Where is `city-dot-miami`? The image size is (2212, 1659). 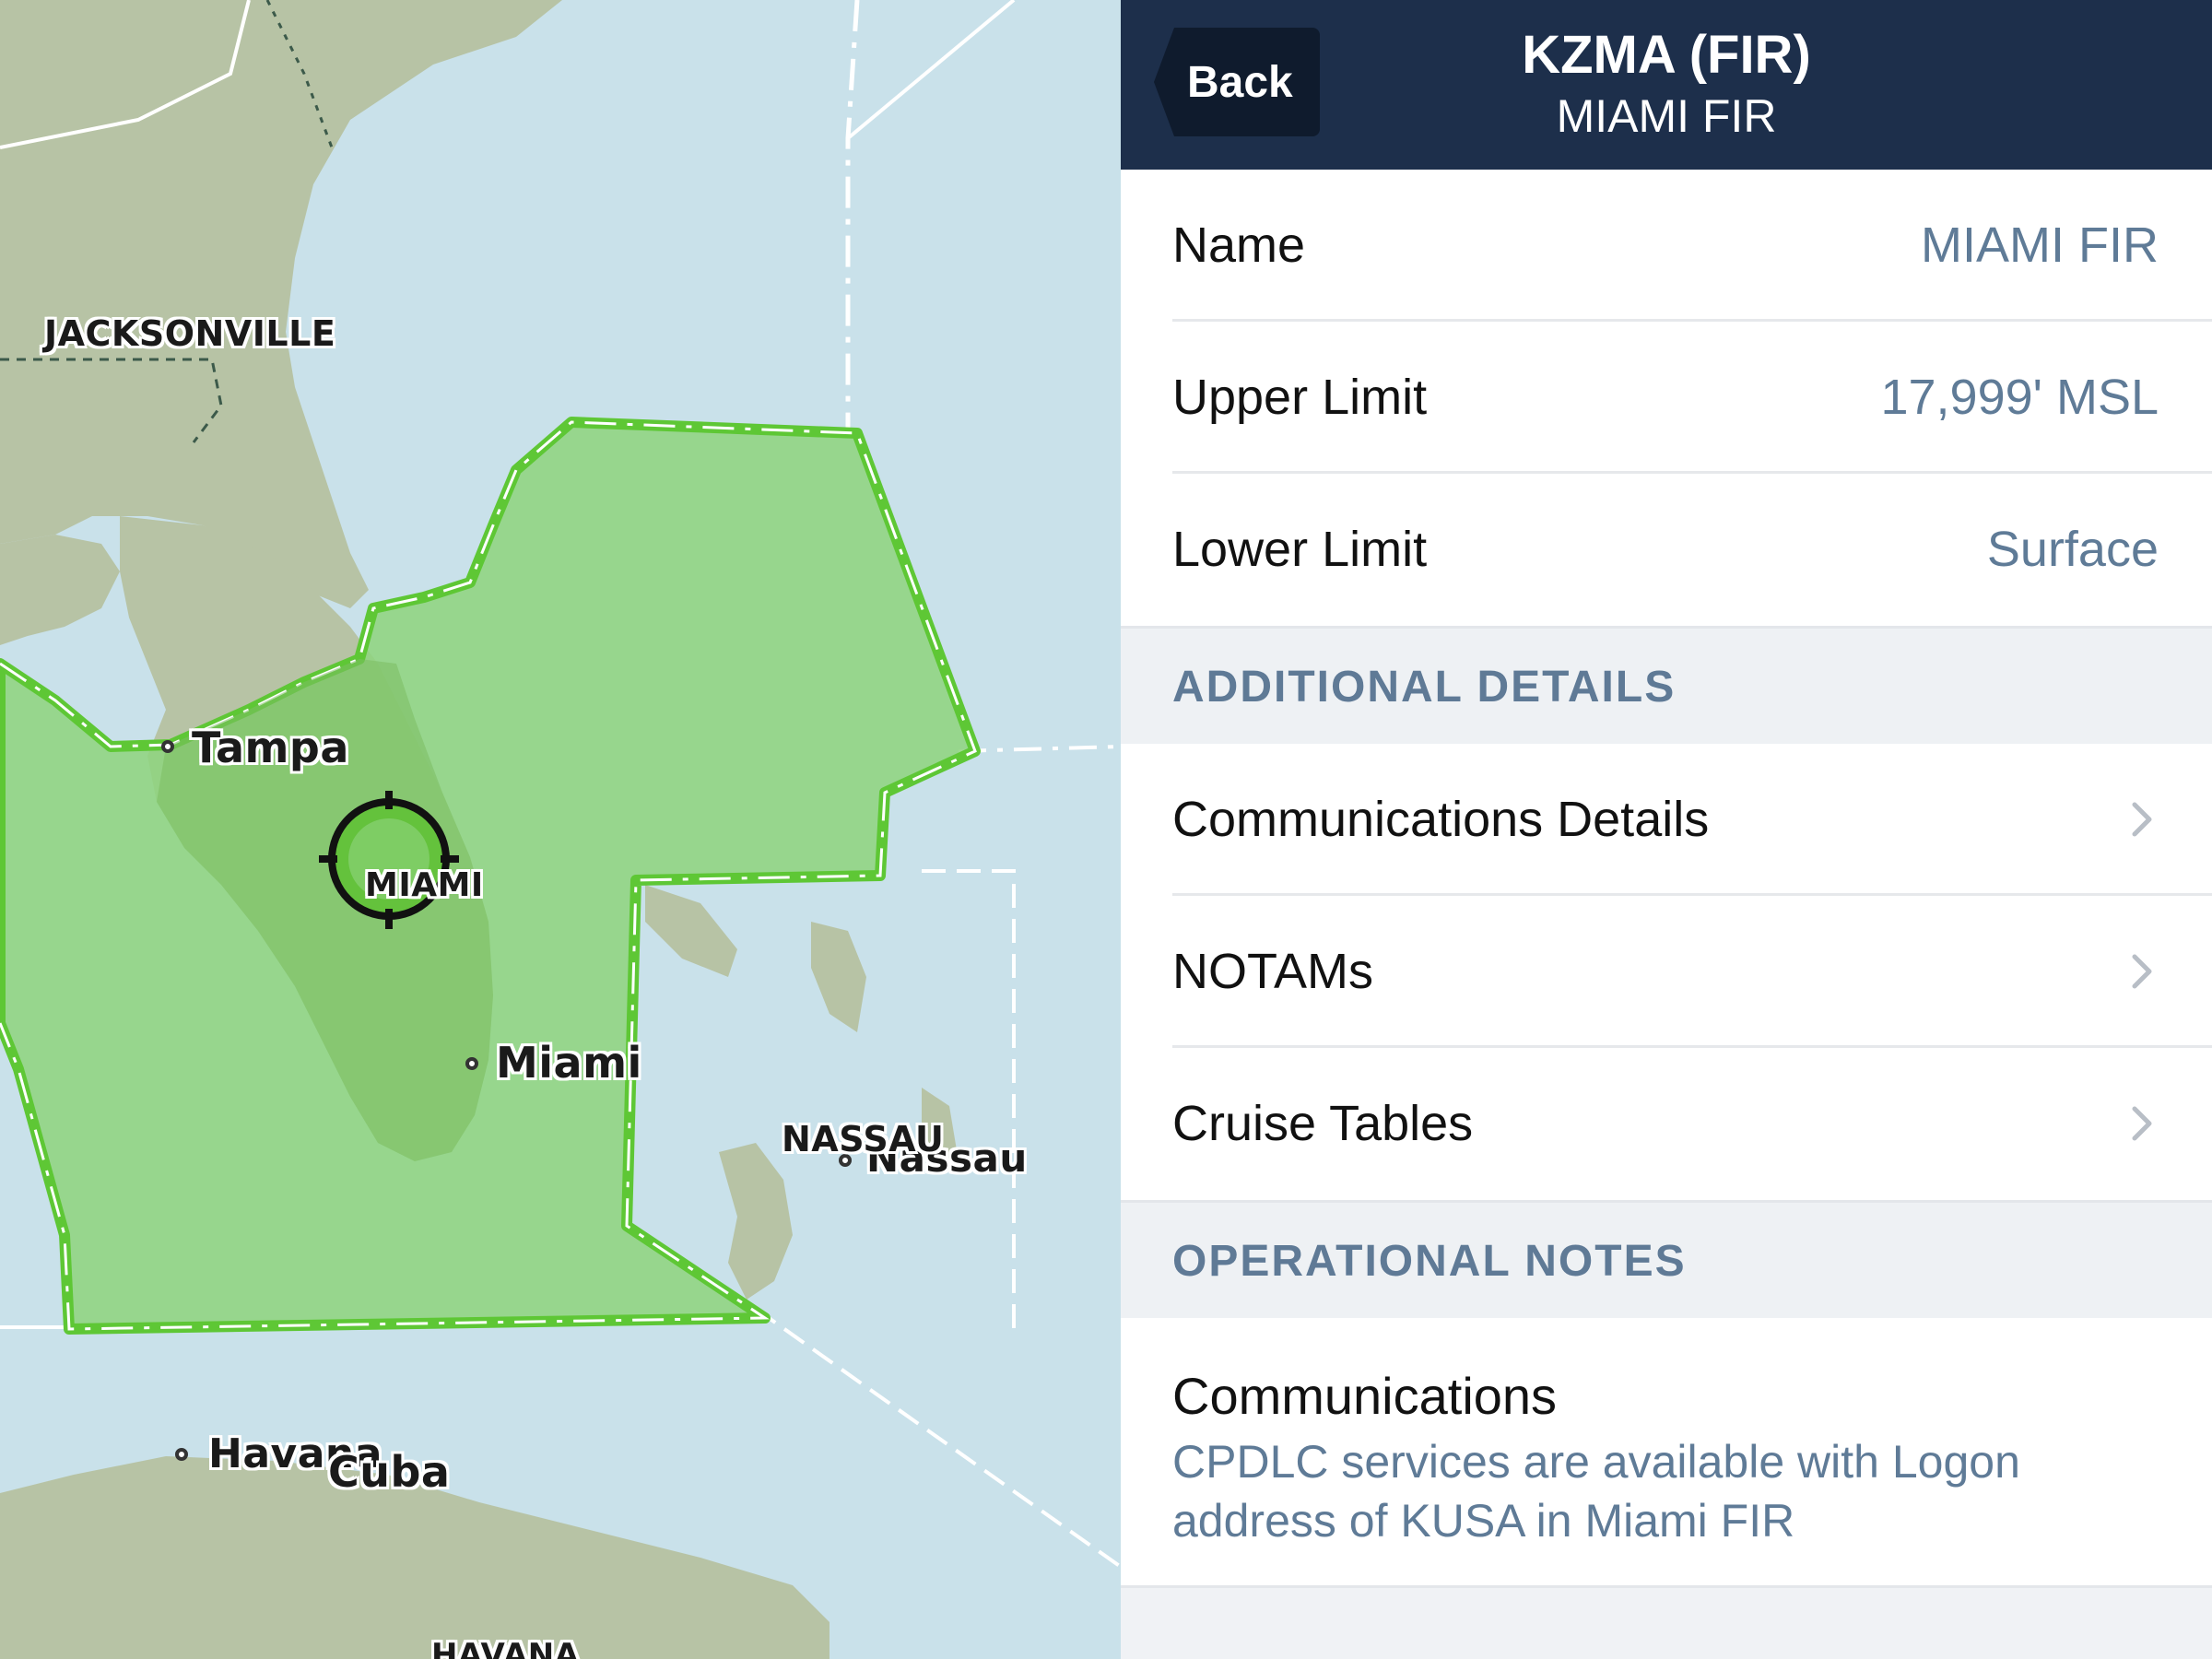
city-dot-miami is located at coordinates (471, 1063).